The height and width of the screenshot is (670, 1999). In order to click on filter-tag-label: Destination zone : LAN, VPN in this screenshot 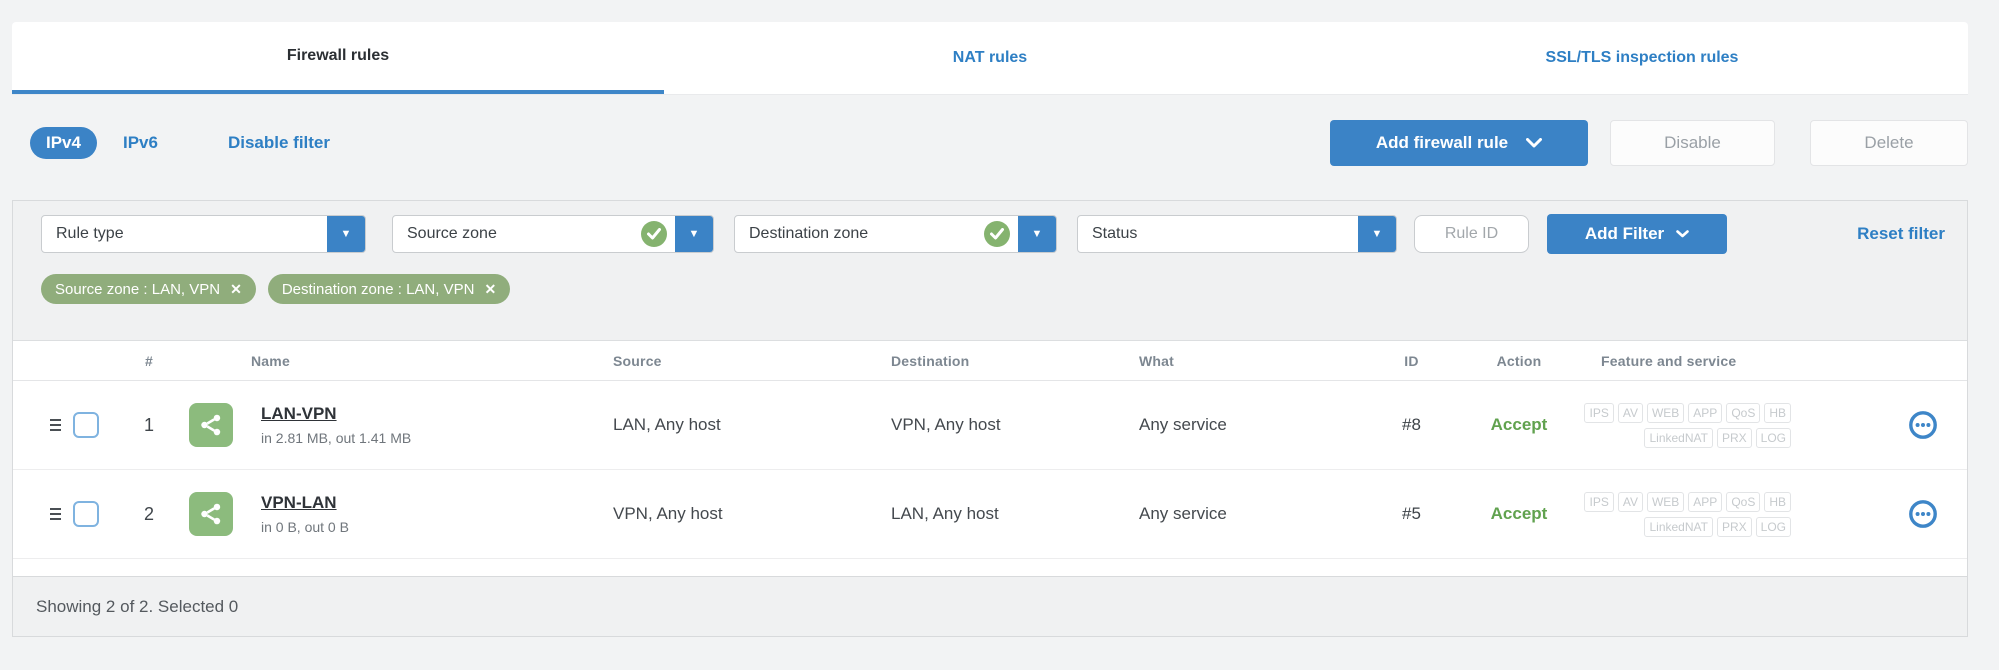, I will do `click(378, 289)`.